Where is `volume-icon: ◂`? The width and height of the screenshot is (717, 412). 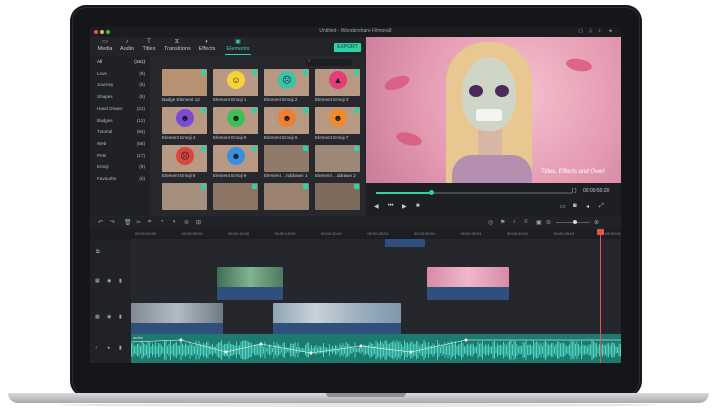 volume-icon: ◂ is located at coordinates (587, 206).